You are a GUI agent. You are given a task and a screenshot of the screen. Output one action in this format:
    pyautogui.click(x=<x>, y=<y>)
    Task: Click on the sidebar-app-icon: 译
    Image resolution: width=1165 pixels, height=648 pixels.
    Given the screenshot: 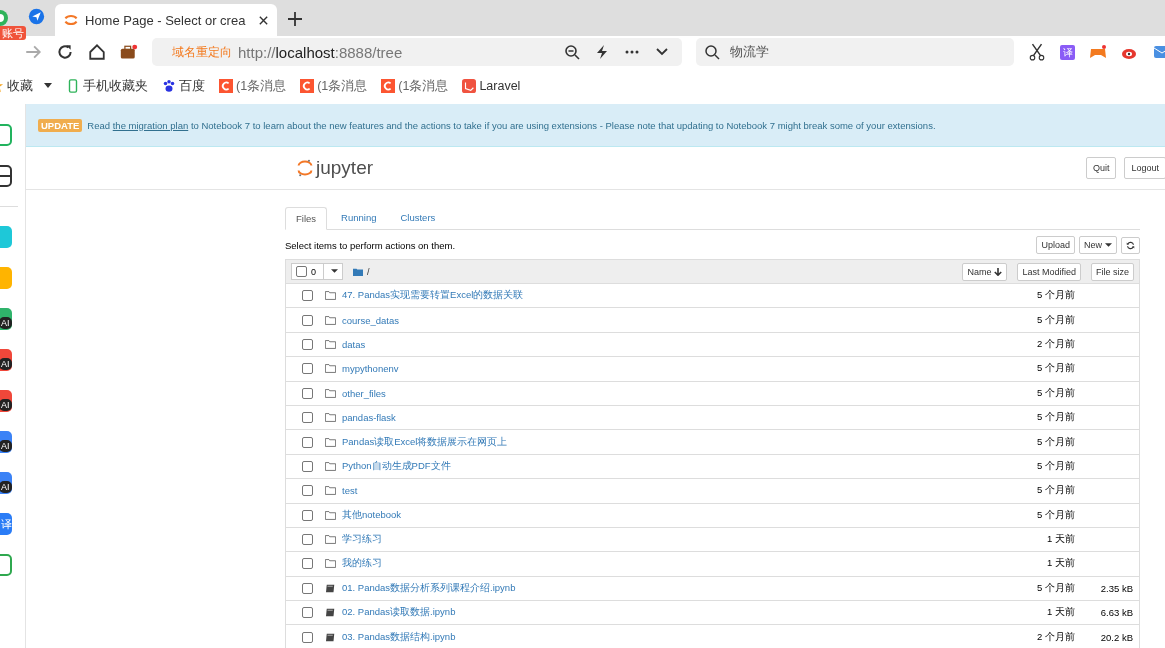 What is the action you would take?
    pyautogui.click(x=6, y=524)
    